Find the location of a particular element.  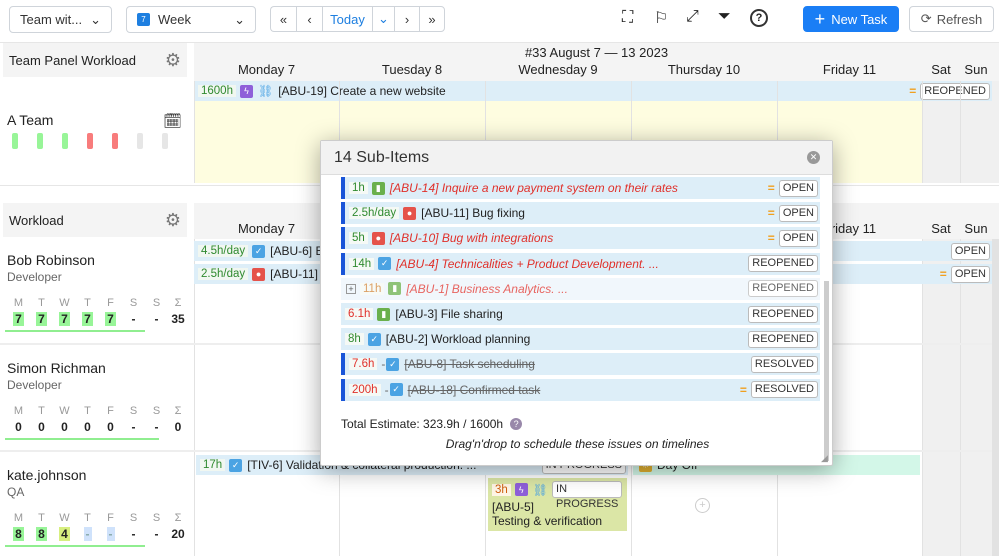

day-header: Tuesday 8 is located at coordinates (412, 69).